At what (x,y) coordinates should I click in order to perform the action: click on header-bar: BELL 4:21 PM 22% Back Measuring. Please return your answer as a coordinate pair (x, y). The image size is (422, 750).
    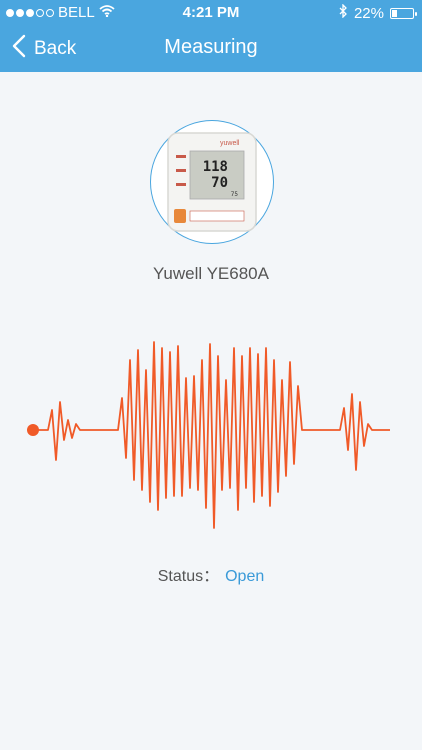
    Looking at the image, I should click on (211, 36).